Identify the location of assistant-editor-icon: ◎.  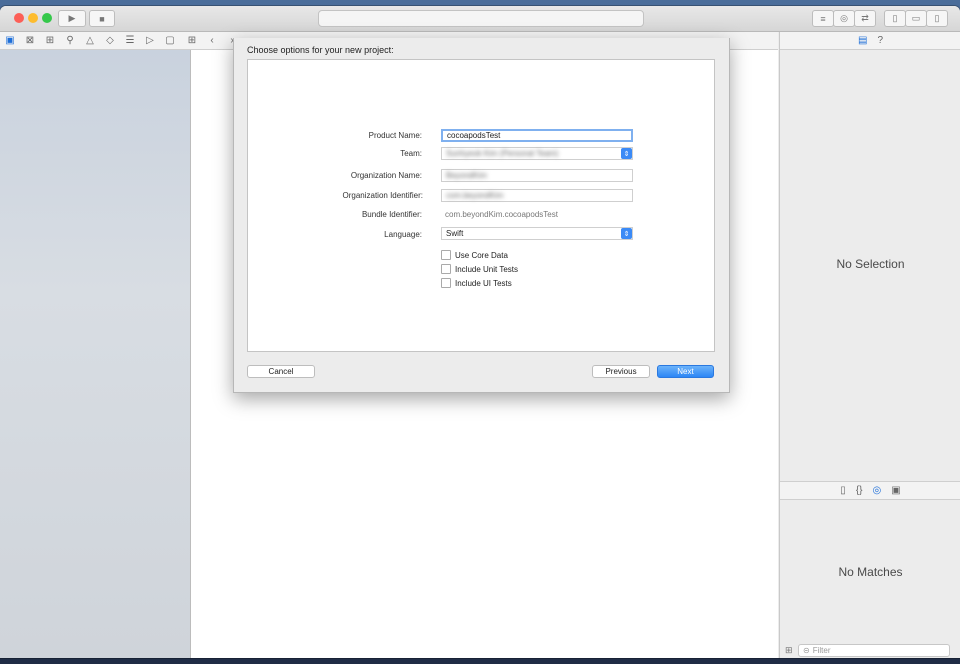
(844, 18).